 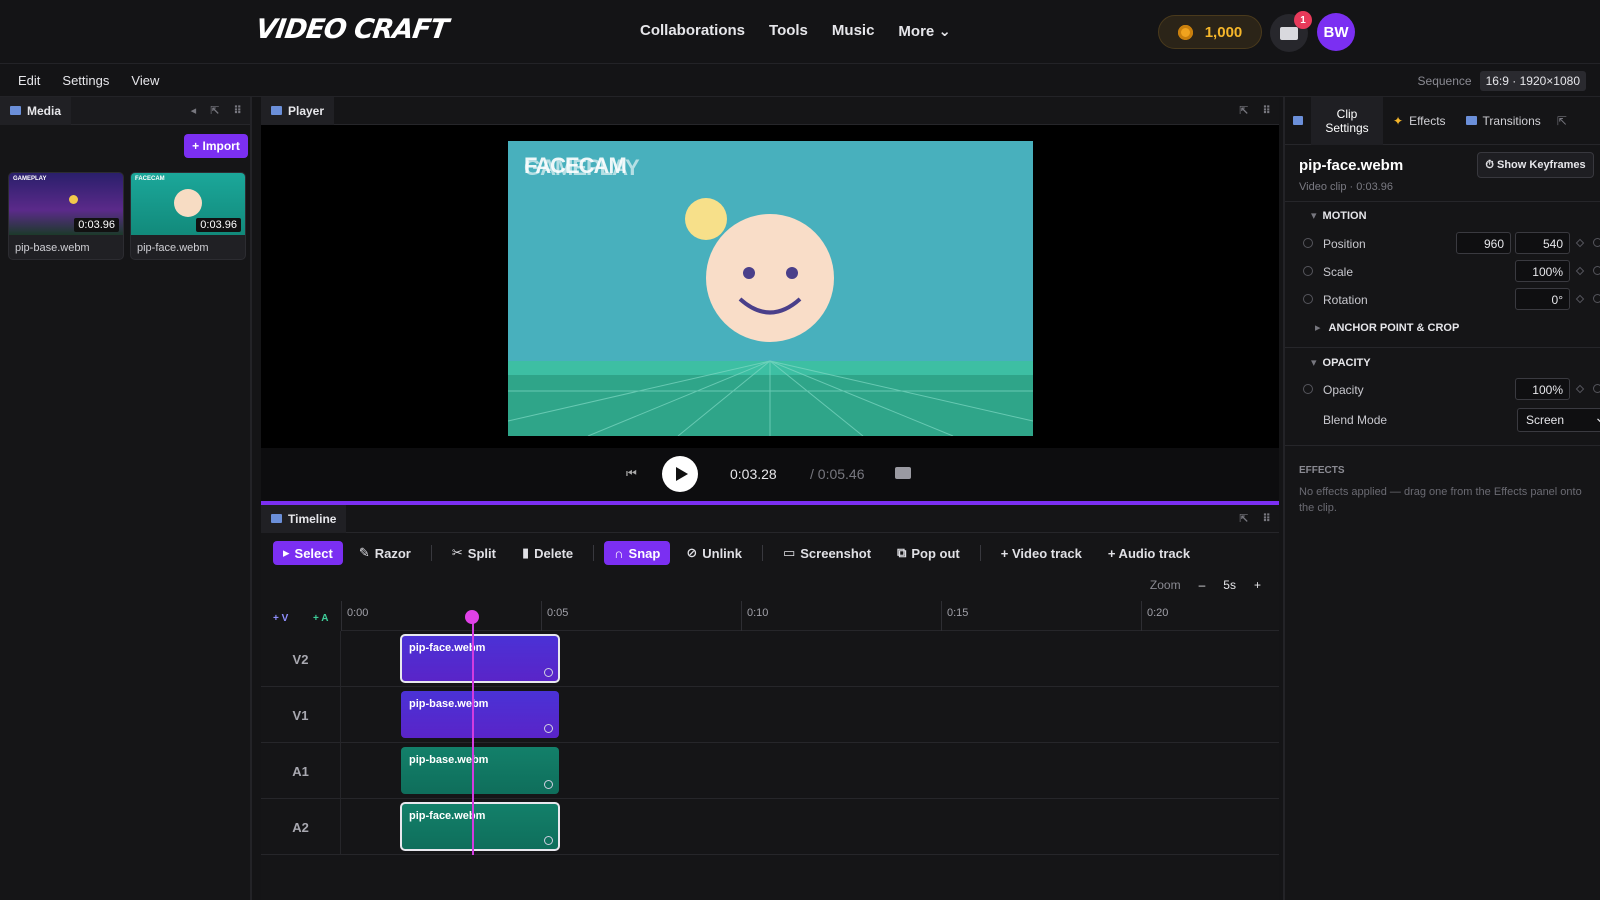 I want to click on playhead, so click(x=473, y=735).